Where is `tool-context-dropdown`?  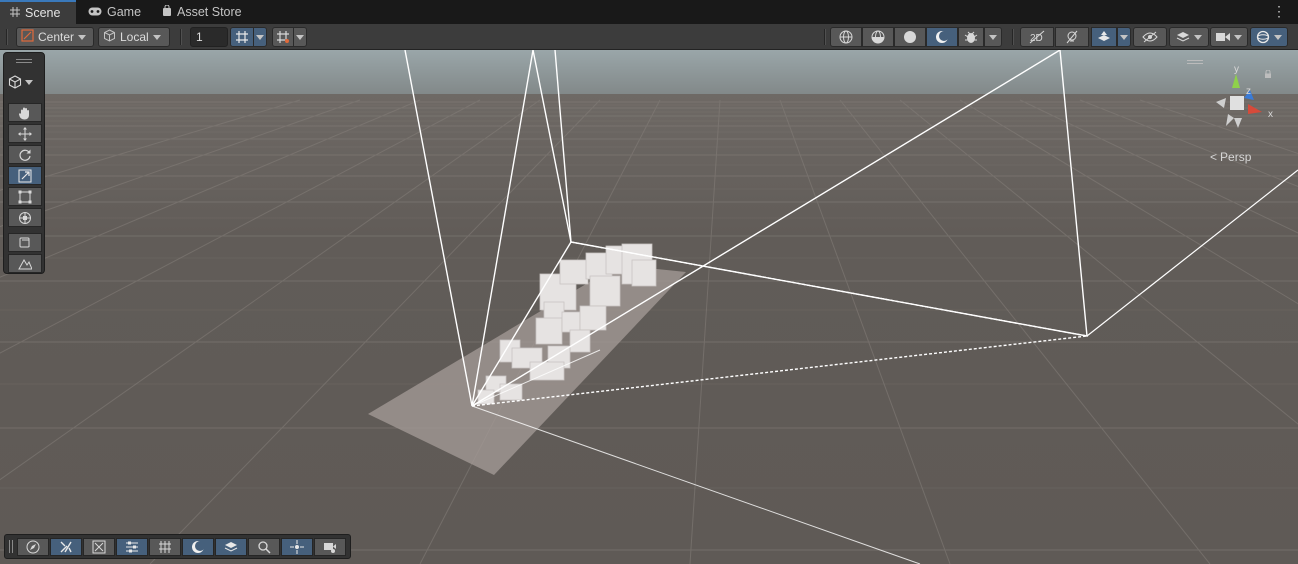
tool-context-dropdown is located at coordinates (20, 82).